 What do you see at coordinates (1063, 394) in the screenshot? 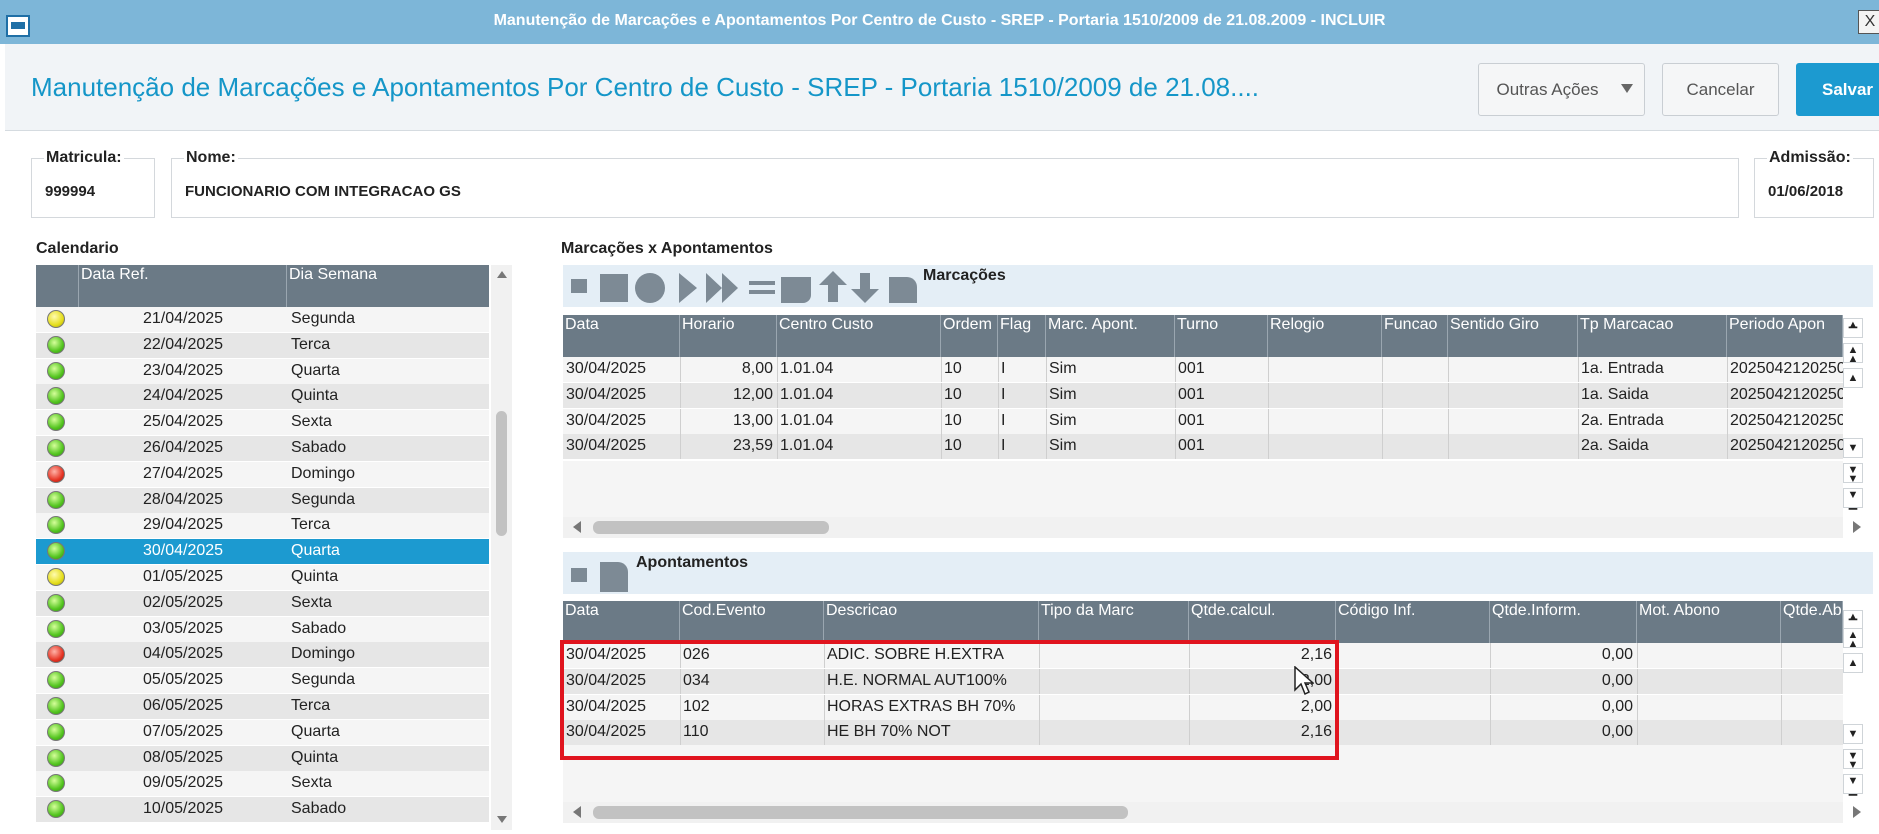
I see `table-cell: Sim` at bounding box center [1063, 394].